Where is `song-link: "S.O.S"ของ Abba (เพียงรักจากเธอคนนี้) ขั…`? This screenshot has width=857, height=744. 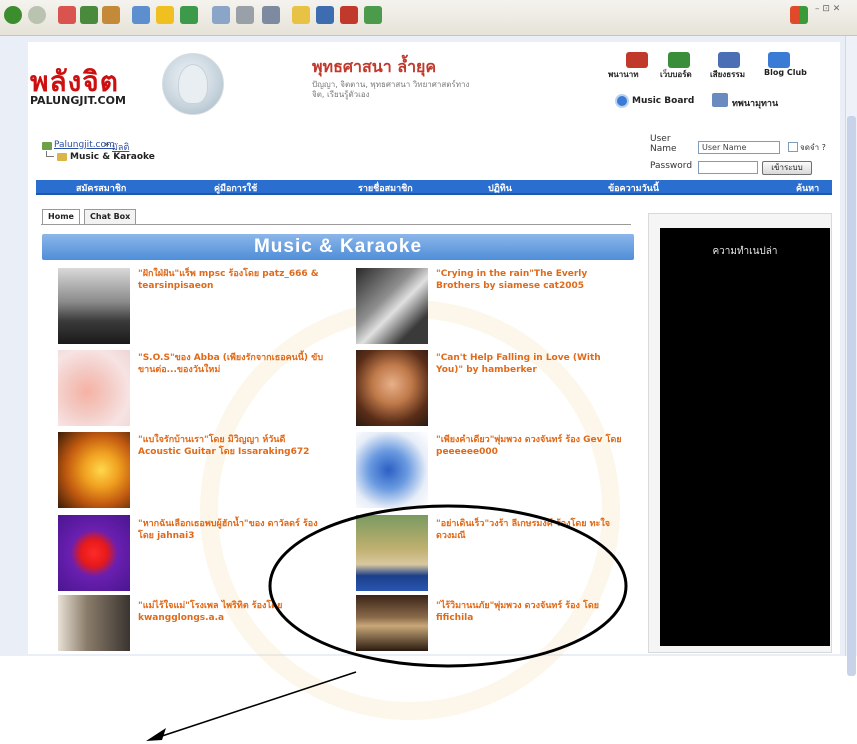
song-link: "S.O.S"ของ Abba (เพียงรักจากเธอคนนี้) ขั… is located at coordinates (233, 364).